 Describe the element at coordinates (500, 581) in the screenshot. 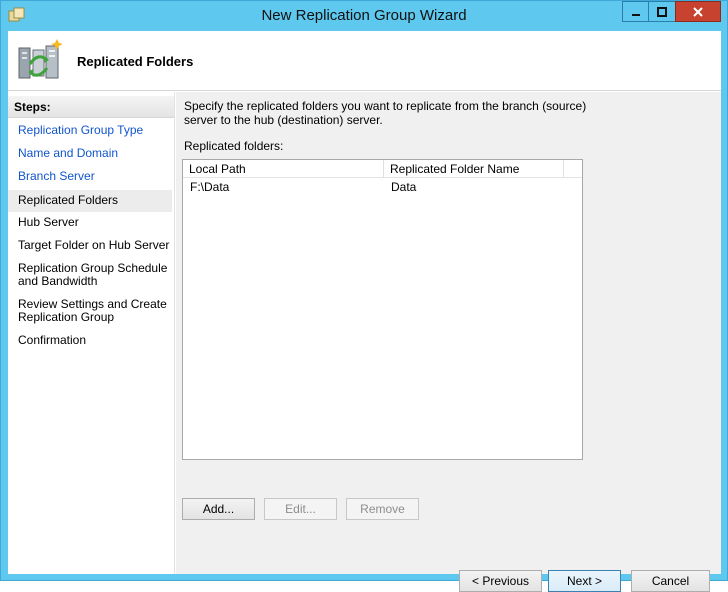

I see `previous-button: < Previous` at that location.